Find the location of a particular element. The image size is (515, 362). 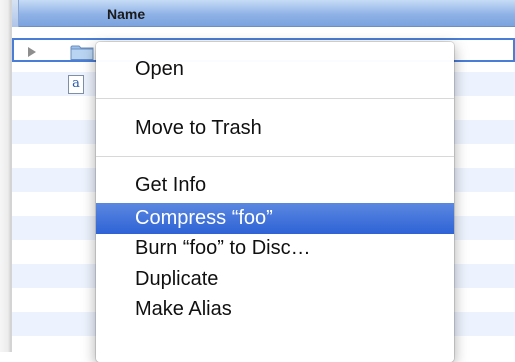

text-document-icon: a is located at coordinates (76, 84).